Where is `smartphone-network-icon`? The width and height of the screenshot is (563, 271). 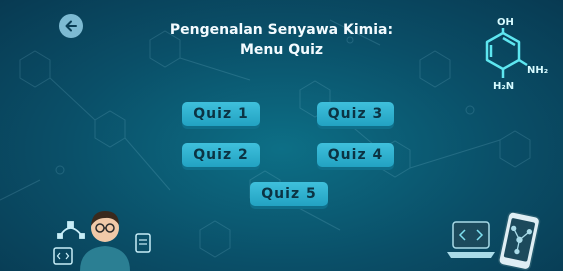
smartphone-network-icon is located at coordinates (519, 241).